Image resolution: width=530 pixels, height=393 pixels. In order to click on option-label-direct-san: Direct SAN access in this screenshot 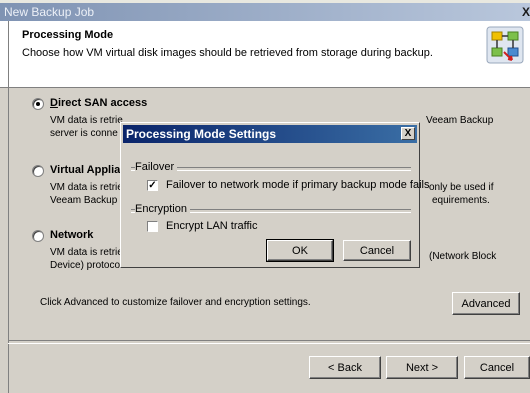, I will do `click(98, 103)`.